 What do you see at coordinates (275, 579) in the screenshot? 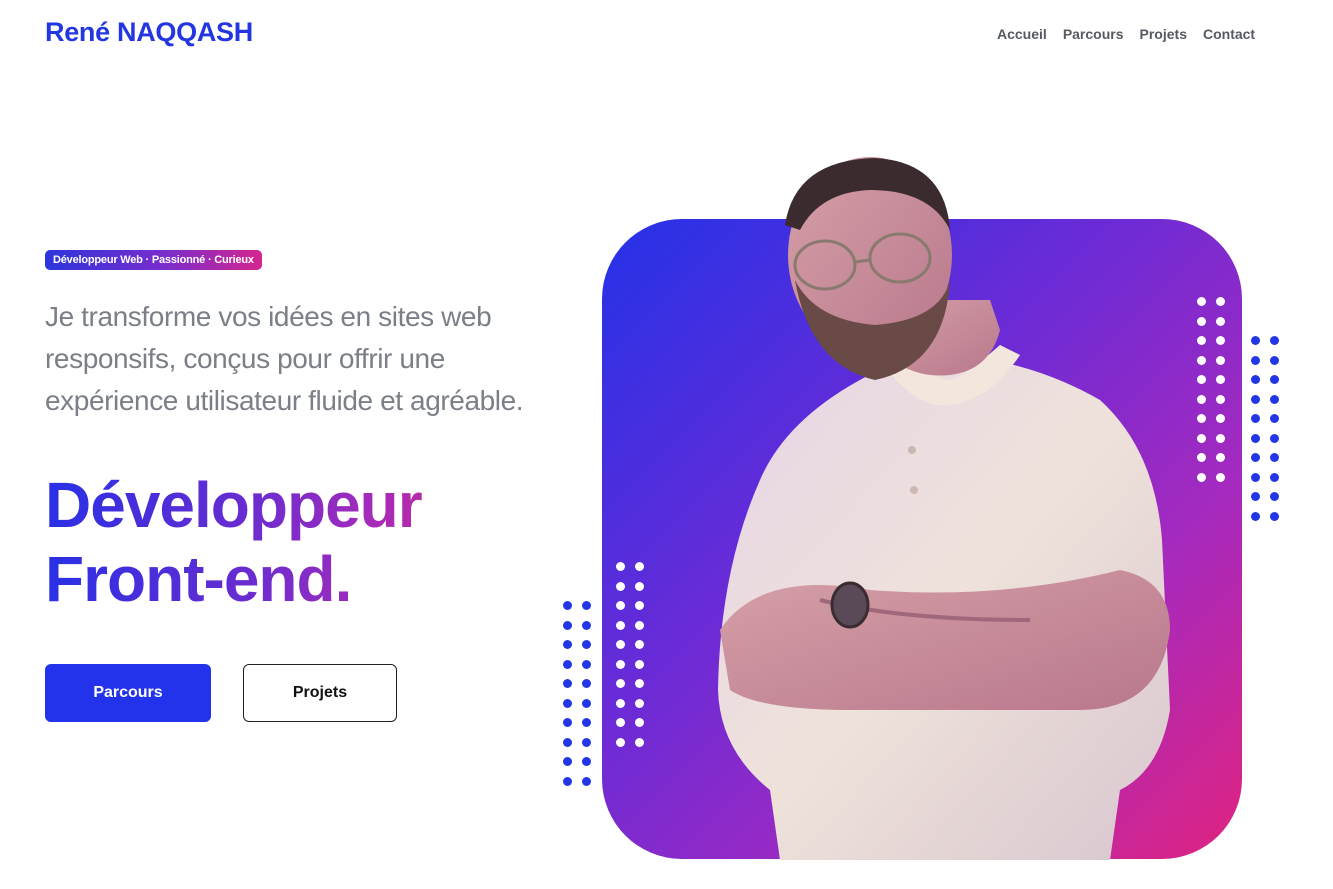
I see `headline-line-2: Front-end.` at bounding box center [275, 579].